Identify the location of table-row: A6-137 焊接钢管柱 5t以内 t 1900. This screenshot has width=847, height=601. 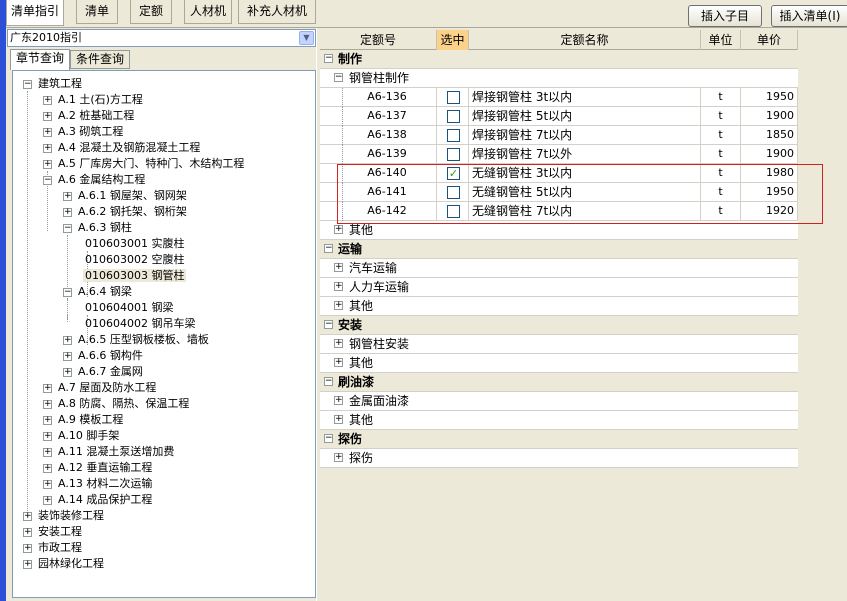
(559, 116).